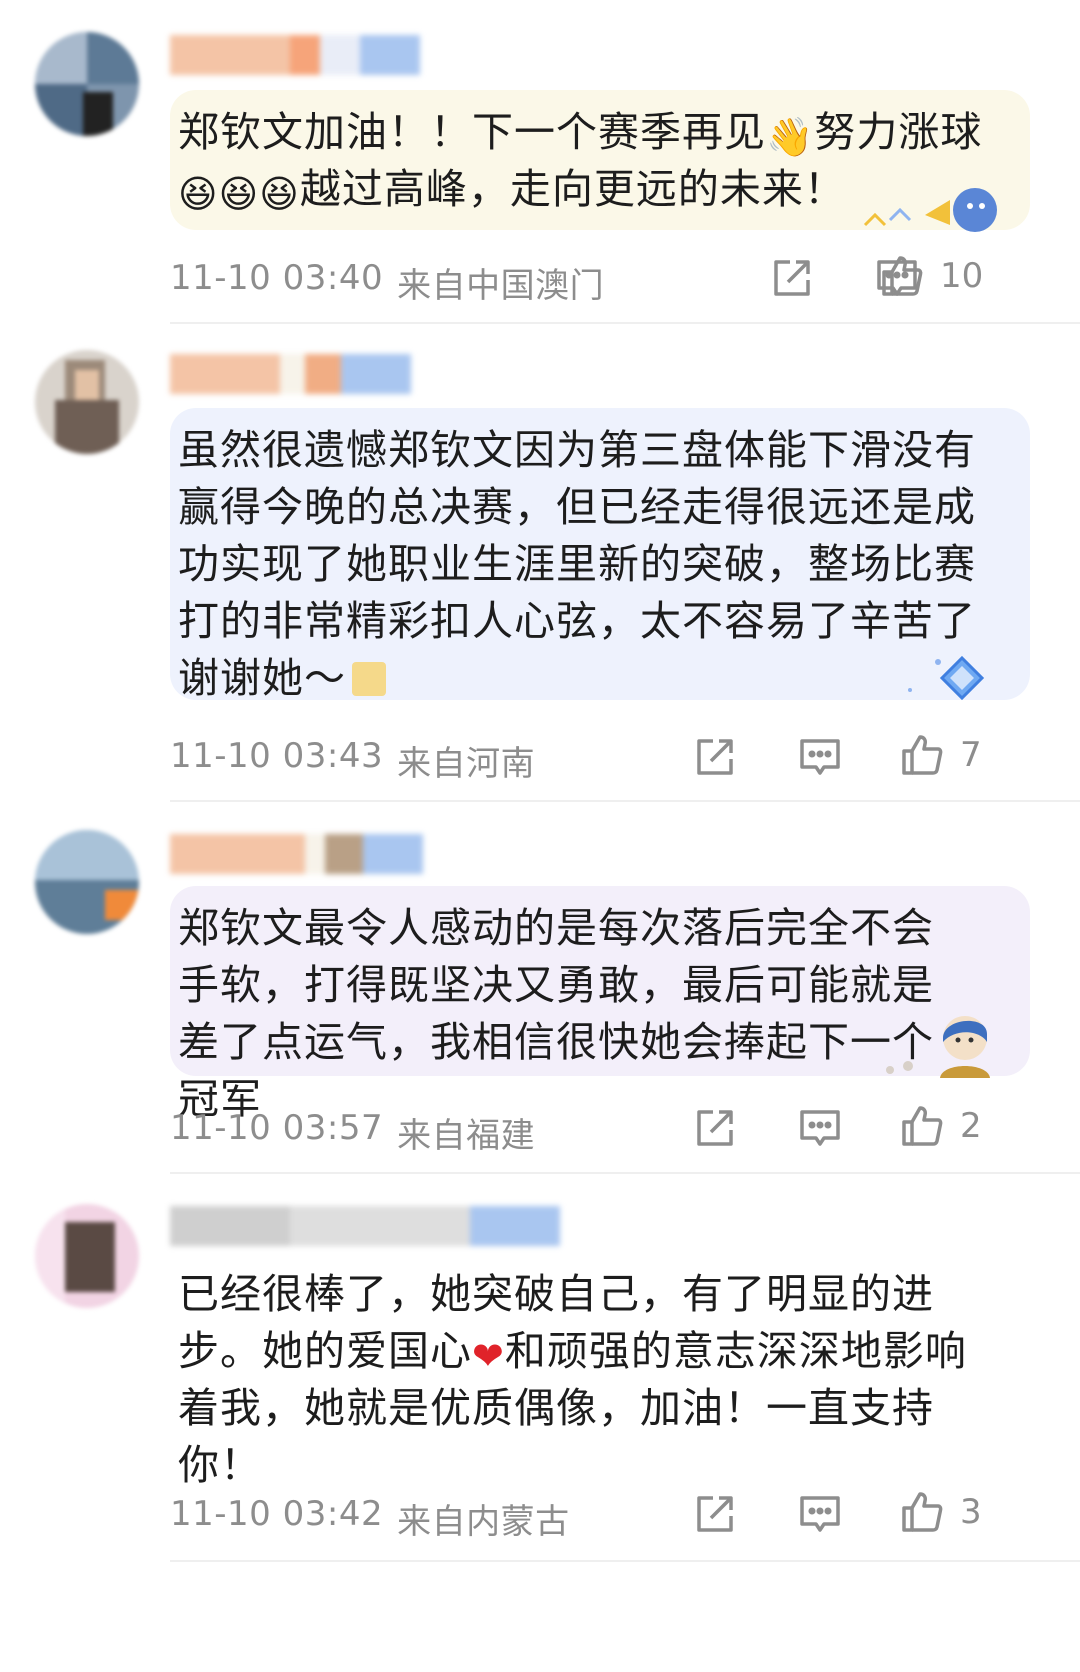 The height and width of the screenshot is (1672, 1080). I want to click on like-count: 7, so click(971, 755).